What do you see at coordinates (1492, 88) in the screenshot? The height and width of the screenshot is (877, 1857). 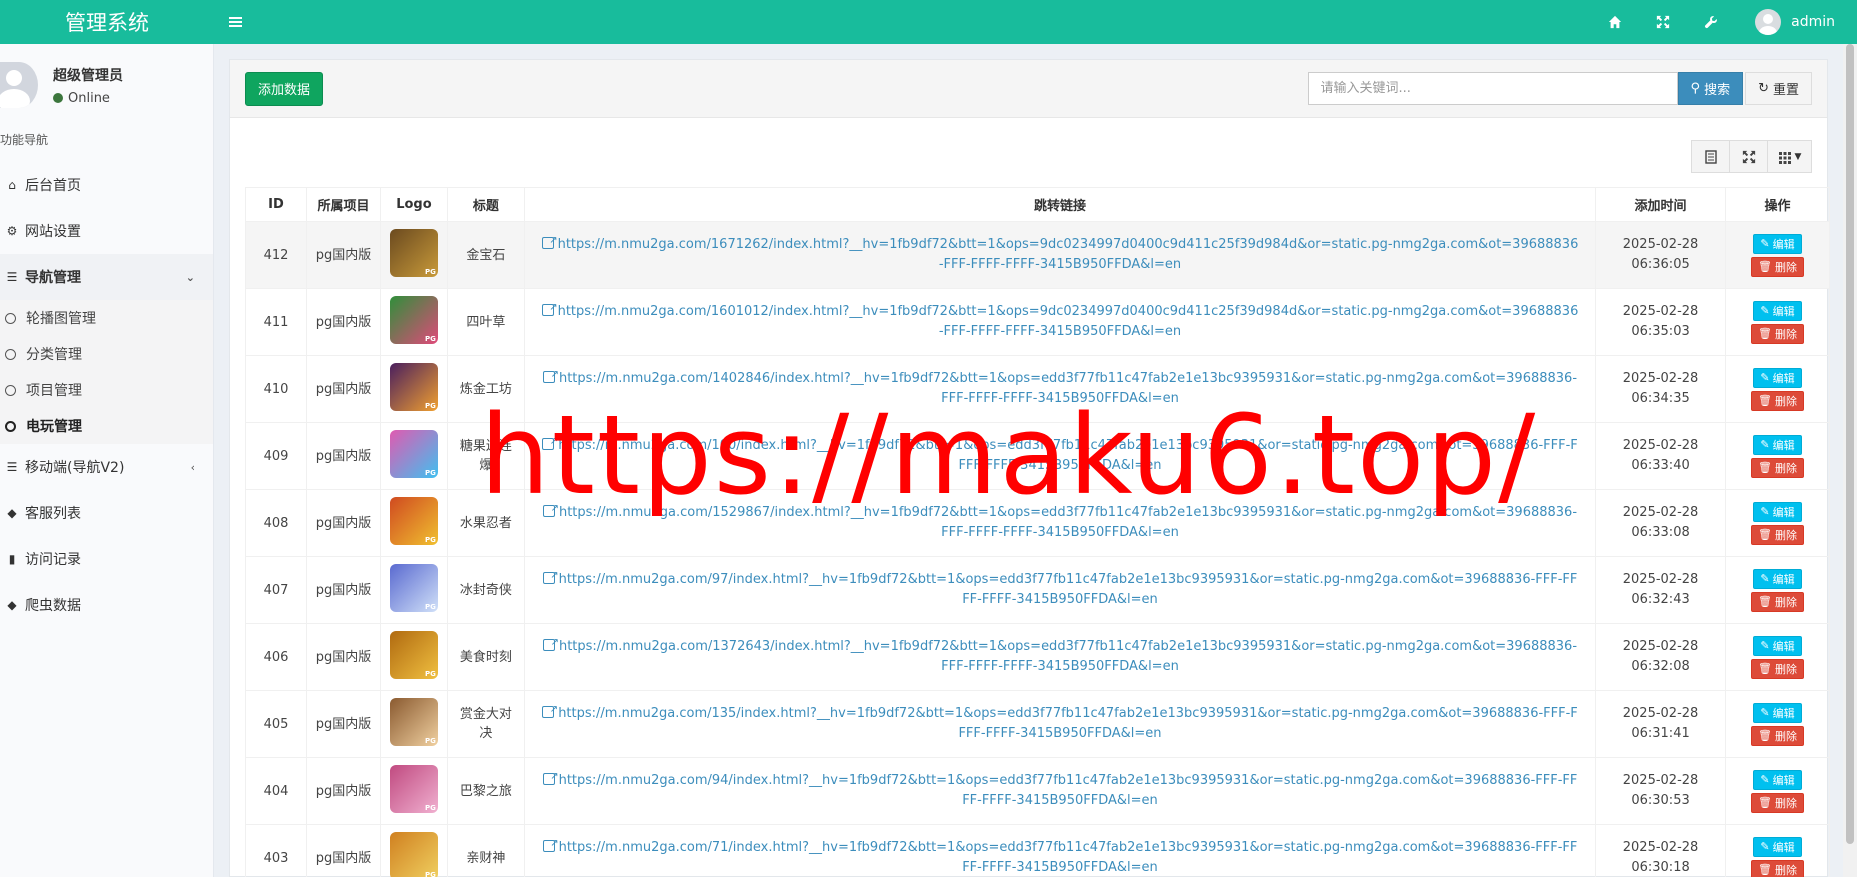 I see `search-input` at bounding box center [1492, 88].